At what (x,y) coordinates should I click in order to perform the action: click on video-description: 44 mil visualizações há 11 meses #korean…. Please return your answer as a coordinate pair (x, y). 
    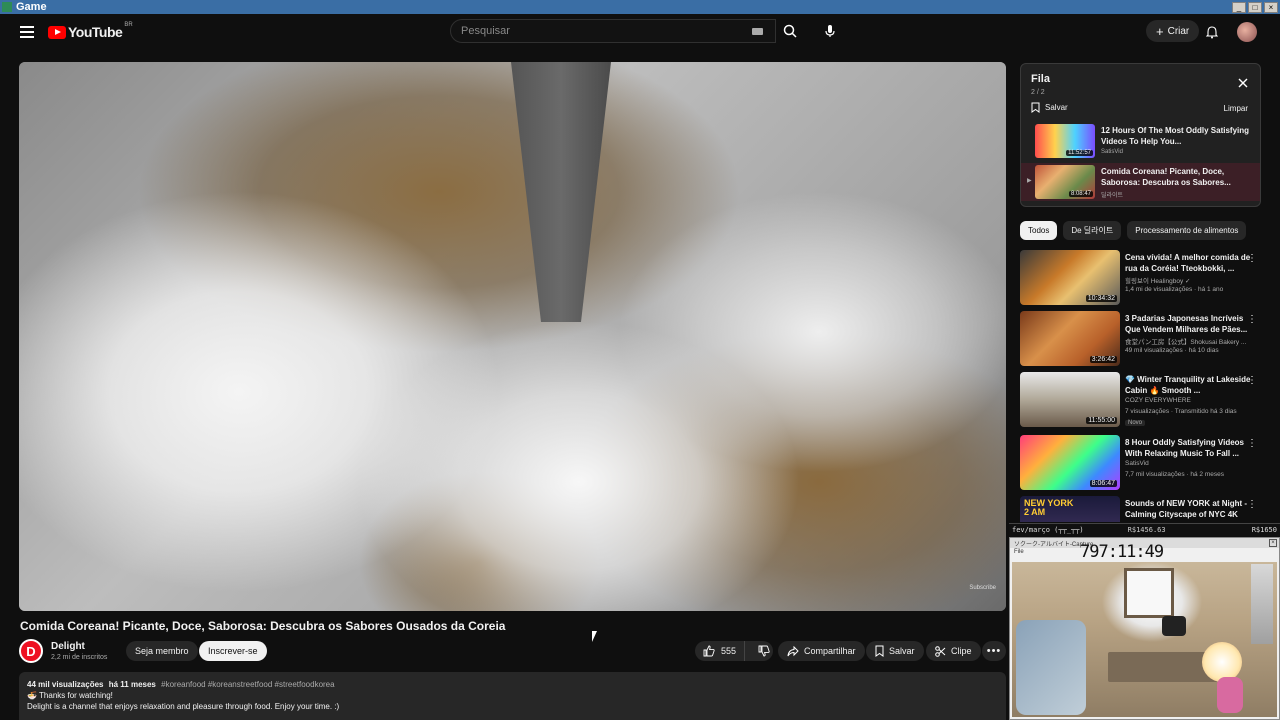
    Looking at the image, I should click on (512, 696).